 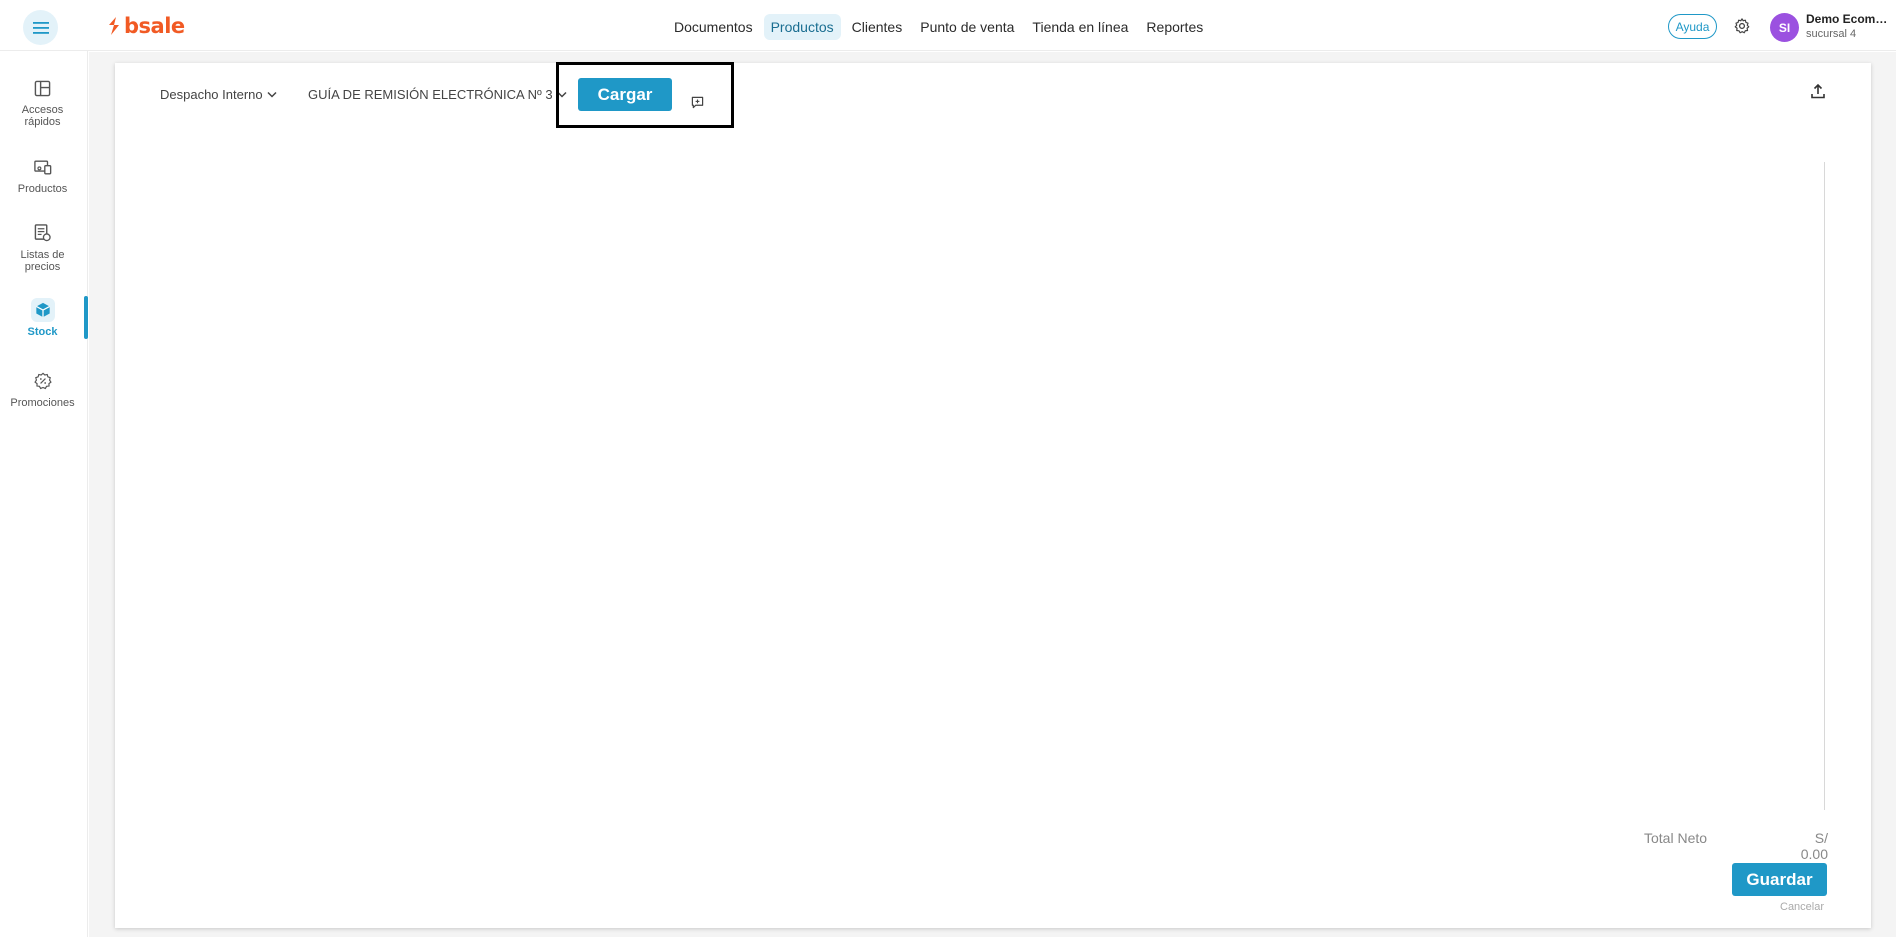 I want to click on content-scroll-divider, so click(x=1824, y=486).